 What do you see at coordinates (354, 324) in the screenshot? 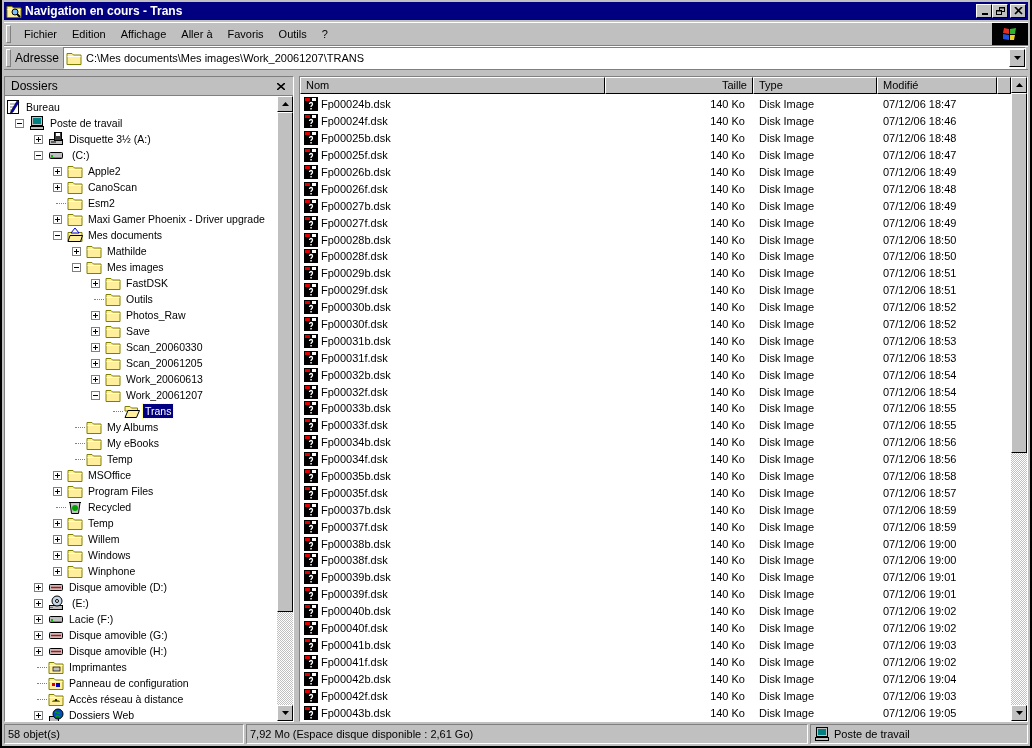
I see `file-name: Fp00030f.dsk` at bounding box center [354, 324].